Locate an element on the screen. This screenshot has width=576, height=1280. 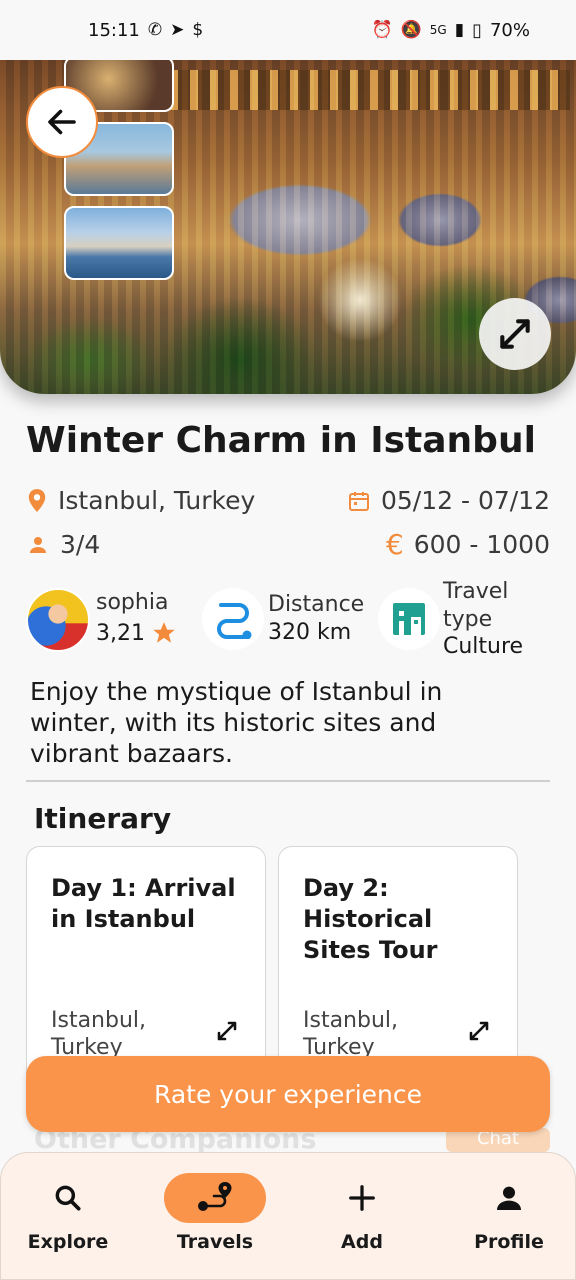
divider is located at coordinates (288, 781).